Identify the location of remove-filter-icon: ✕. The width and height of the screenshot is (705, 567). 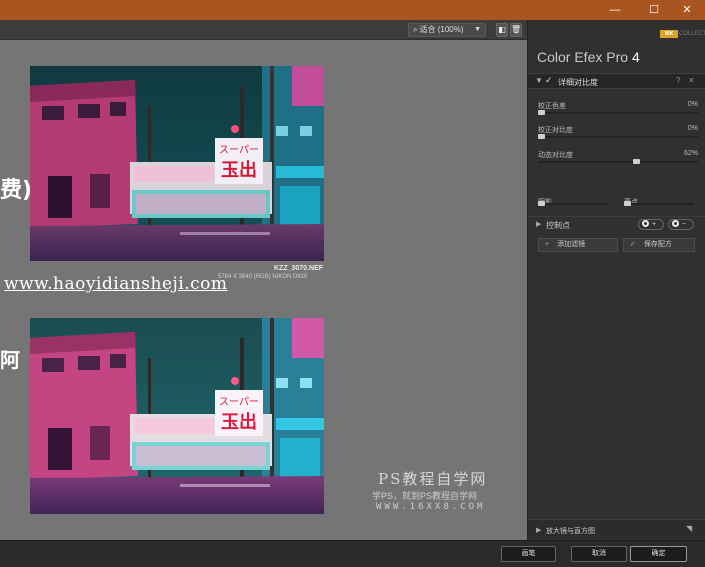
(691, 80).